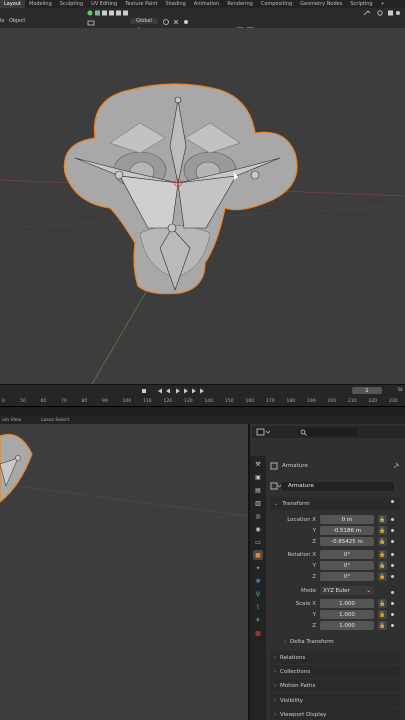 This screenshot has width=405, height=720. What do you see at coordinates (258, 477) in the screenshot?
I see `render-tab-icon: ▣` at bounding box center [258, 477].